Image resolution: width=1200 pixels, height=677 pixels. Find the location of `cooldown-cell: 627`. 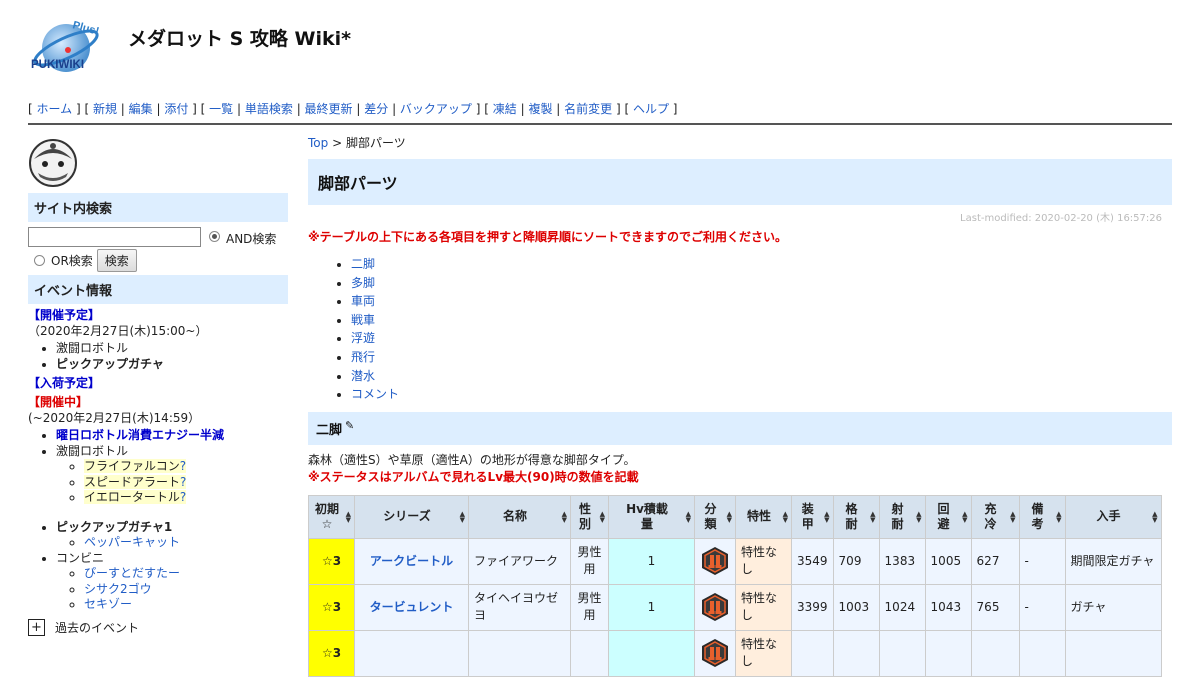

cooldown-cell: 627 is located at coordinates (995, 561).